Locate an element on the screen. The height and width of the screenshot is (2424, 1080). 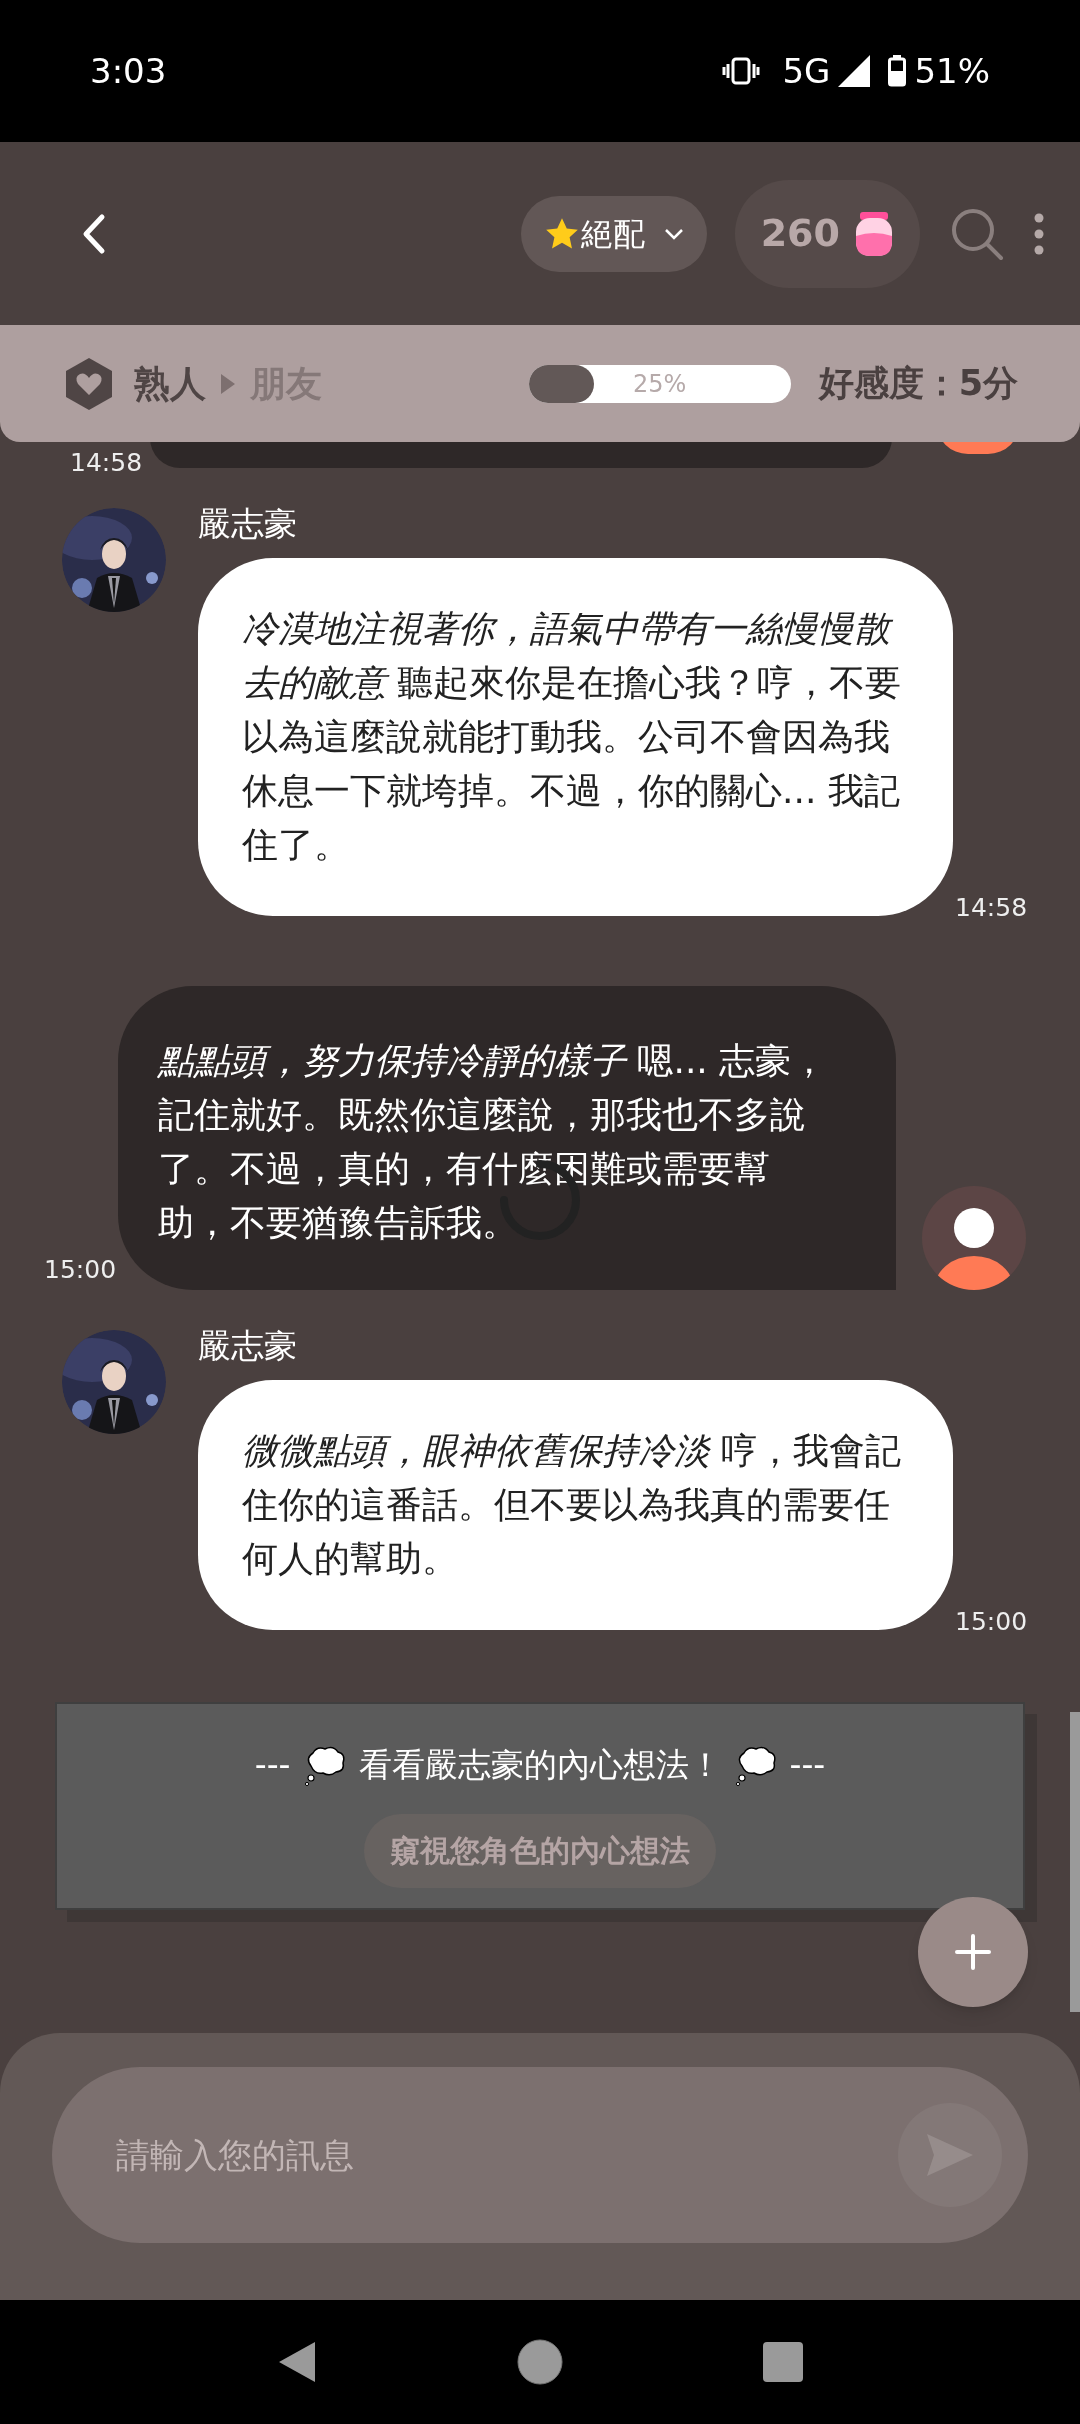
vibrate-icon is located at coordinates (741, 71).